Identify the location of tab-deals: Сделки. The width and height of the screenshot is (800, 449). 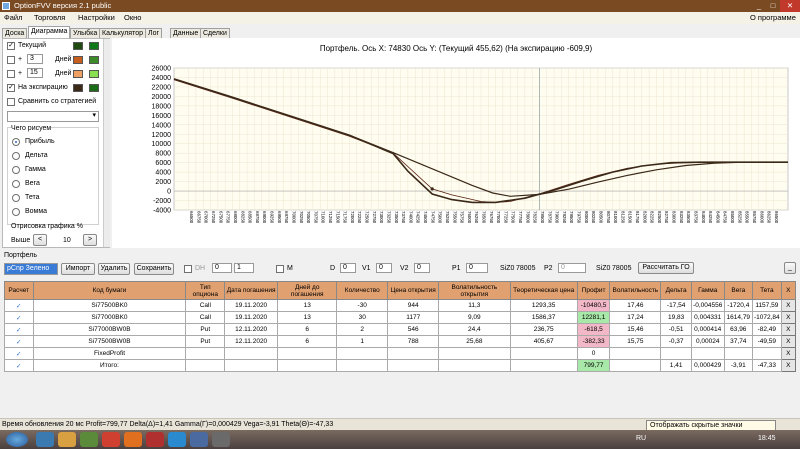
(215, 33).